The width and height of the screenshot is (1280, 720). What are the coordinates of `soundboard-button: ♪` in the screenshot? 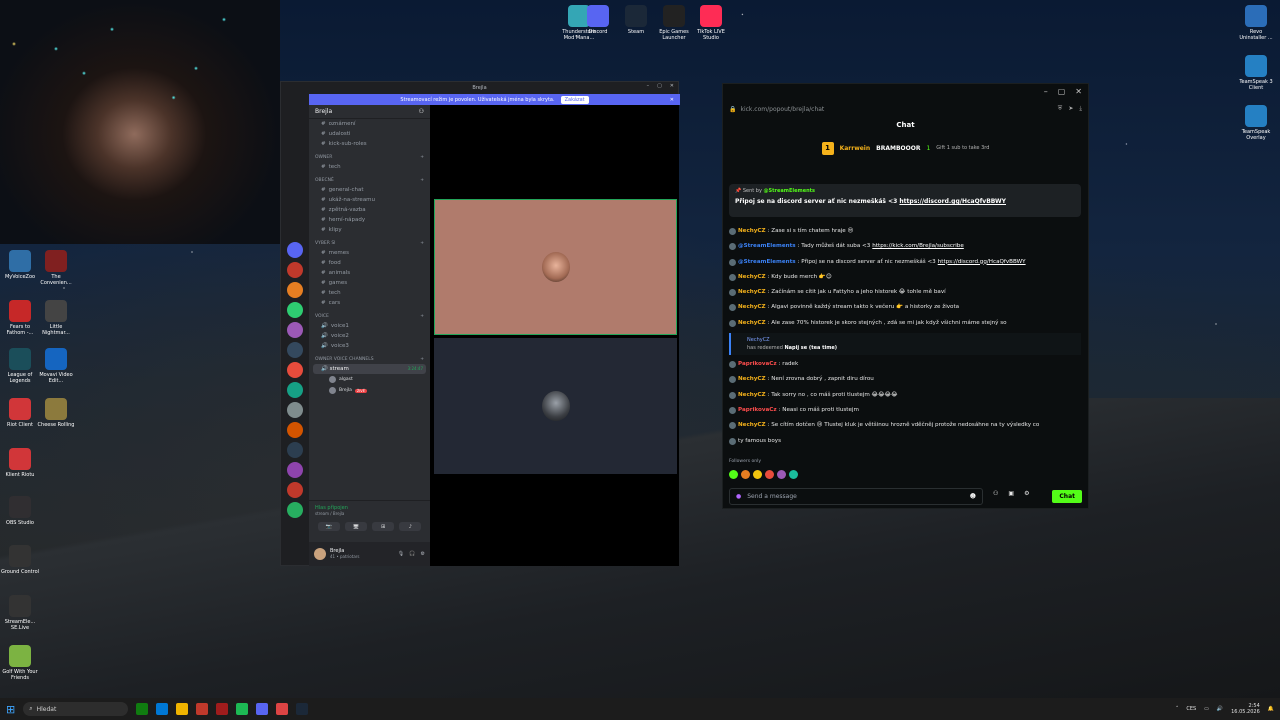 It's located at (410, 526).